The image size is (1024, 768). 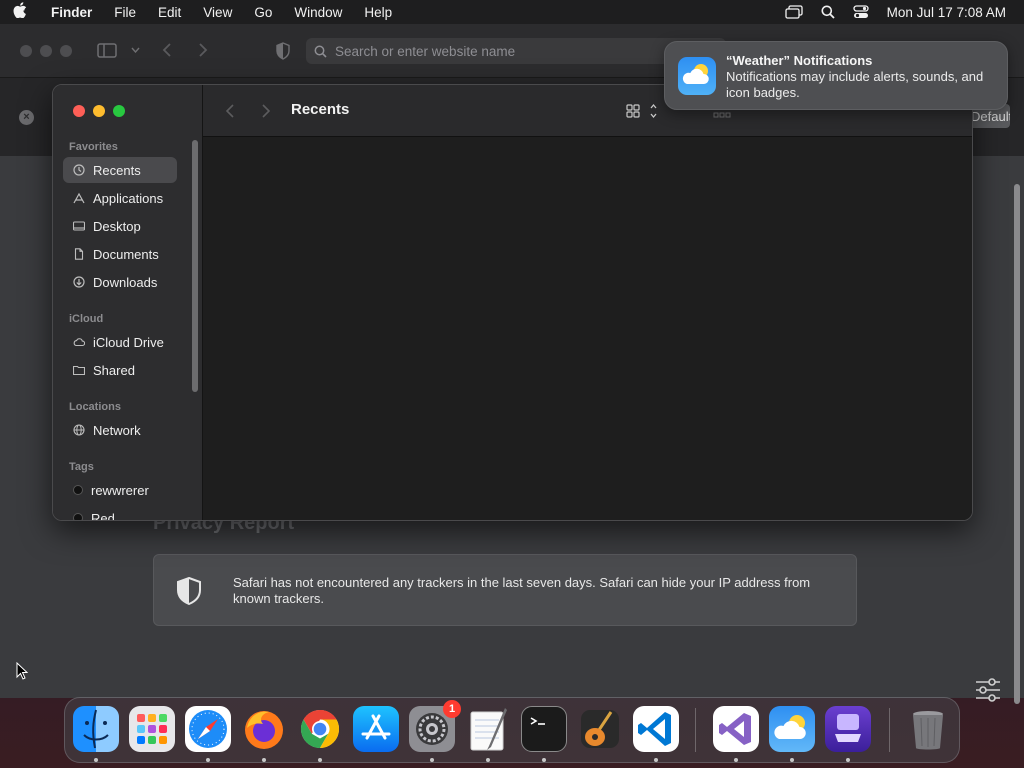 What do you see at coordinates (794, 12) in the screenshot?
I see `screen-mirroring-icon` at bounding box center [794, 12].